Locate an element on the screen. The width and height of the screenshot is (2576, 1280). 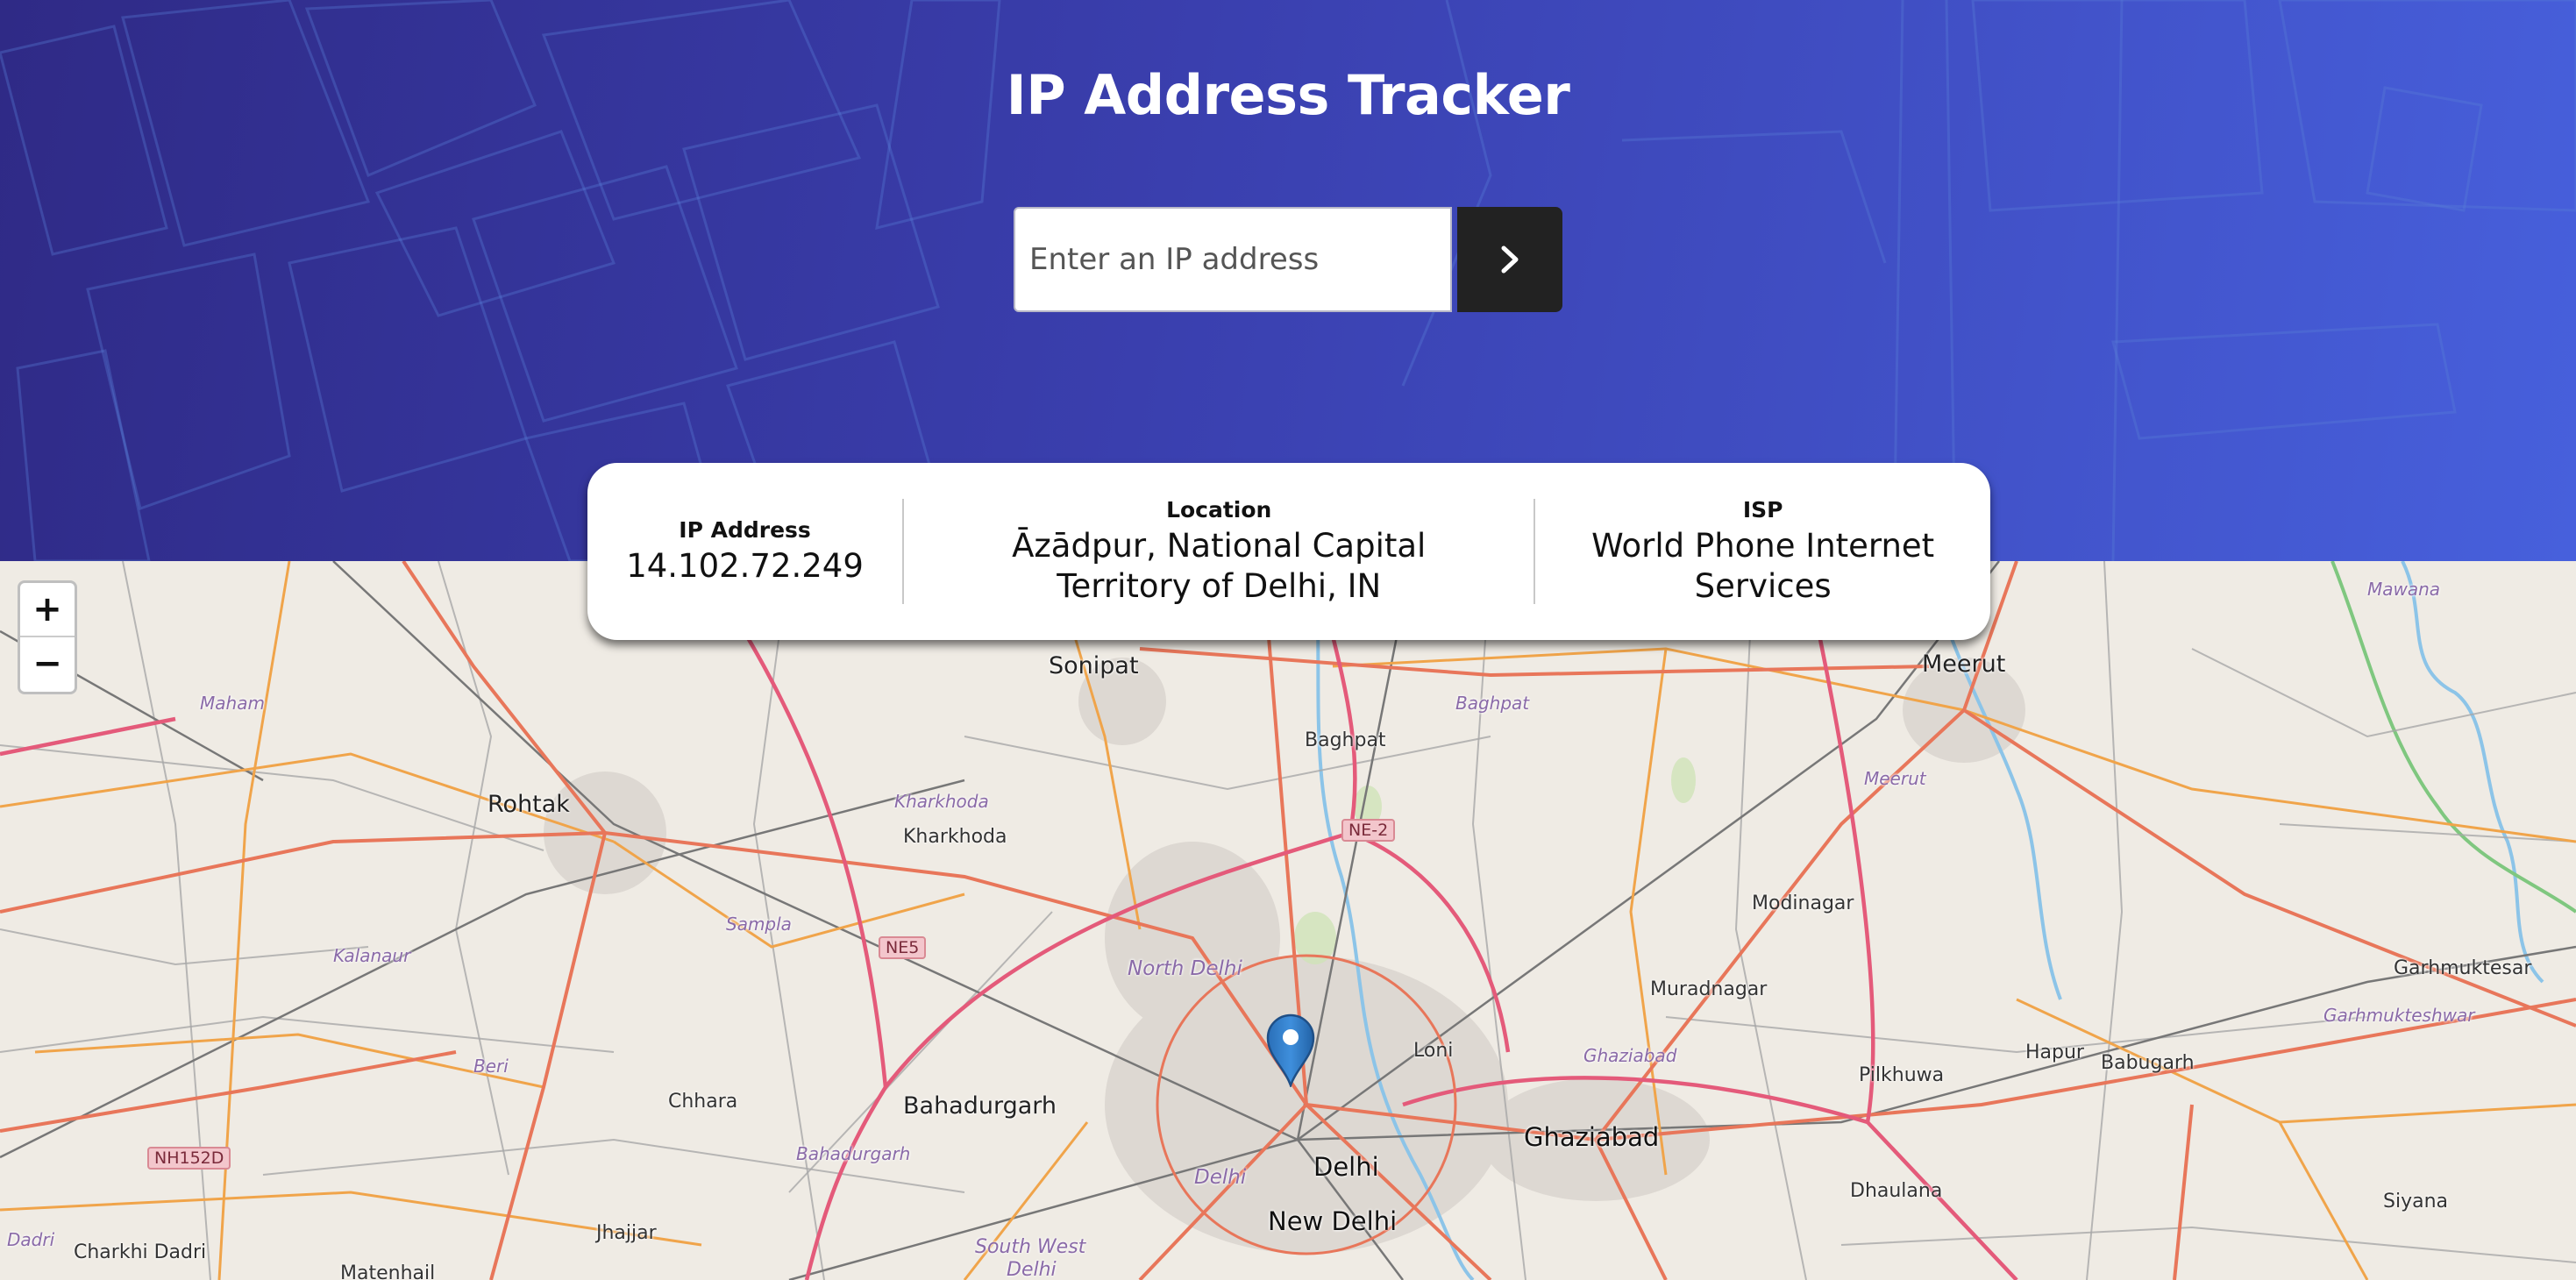
place-label: South West is located at coordinates (1030, 1247).